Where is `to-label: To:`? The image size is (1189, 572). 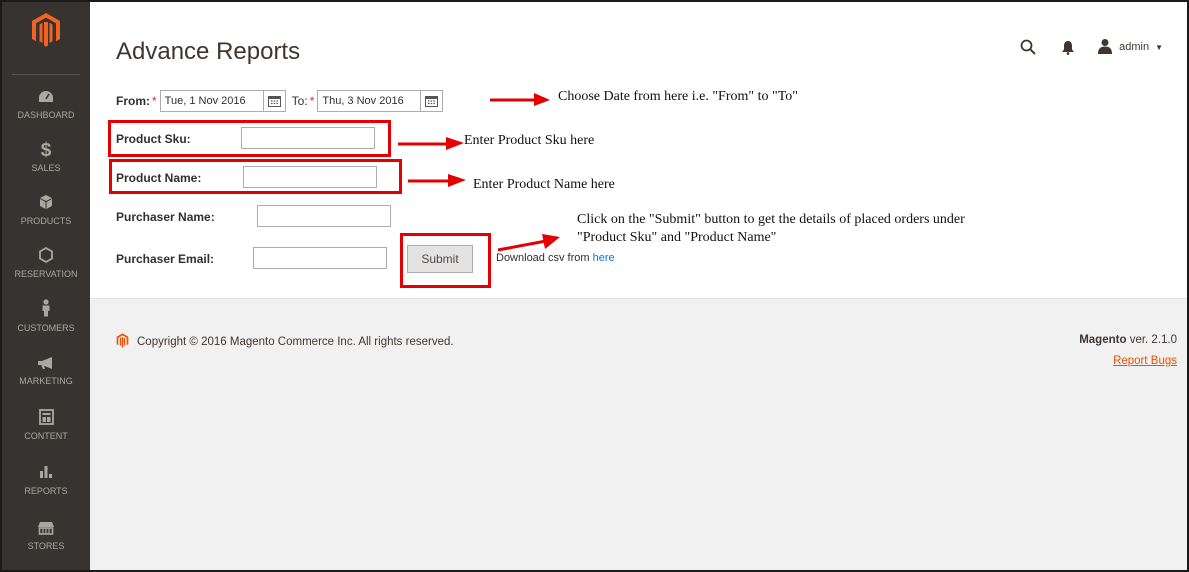 to-label: To: is located at coordinates (299, 101).